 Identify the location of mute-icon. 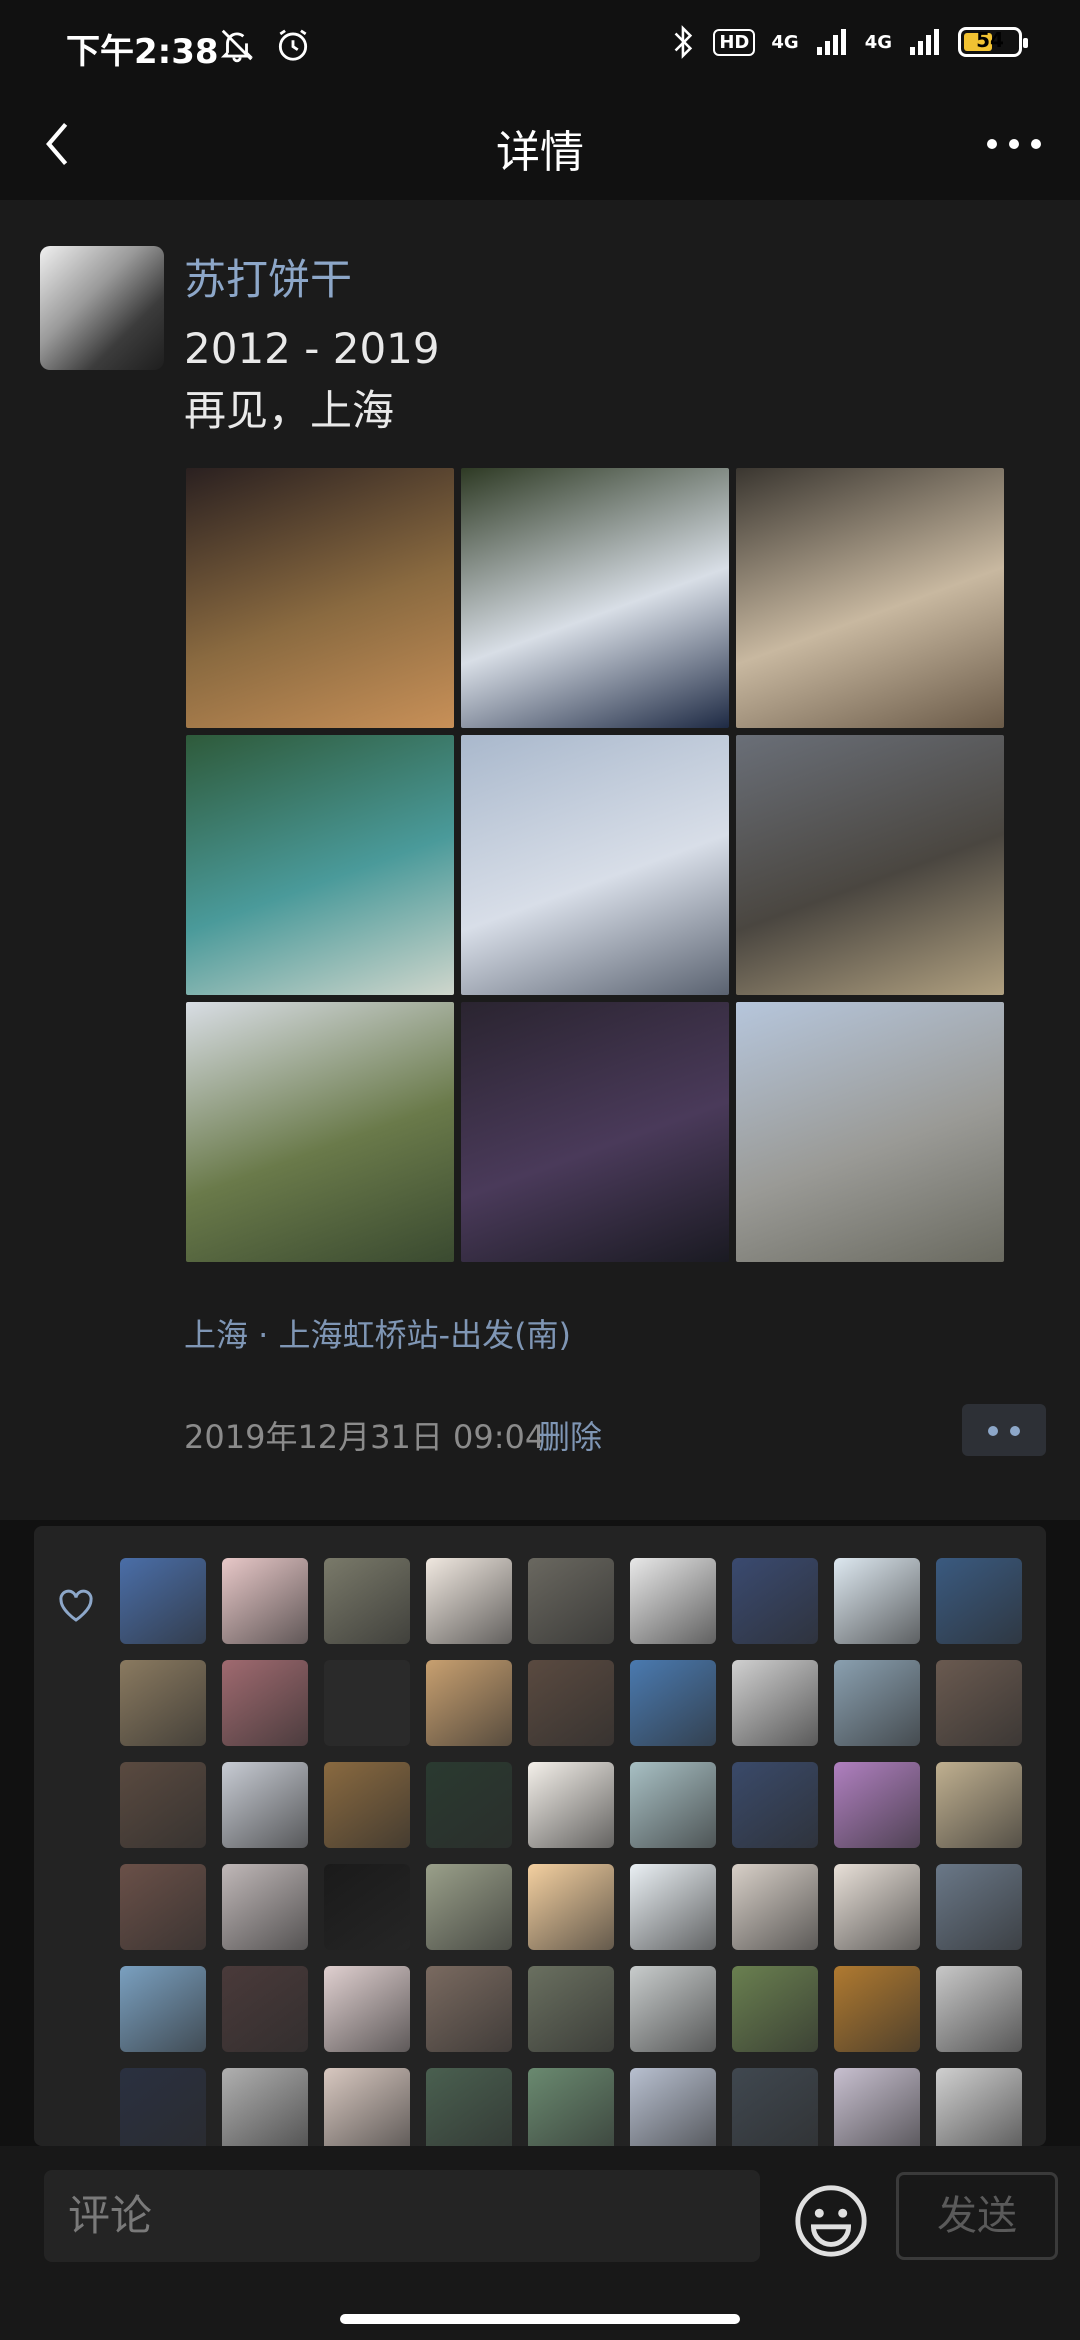
(237, 46).